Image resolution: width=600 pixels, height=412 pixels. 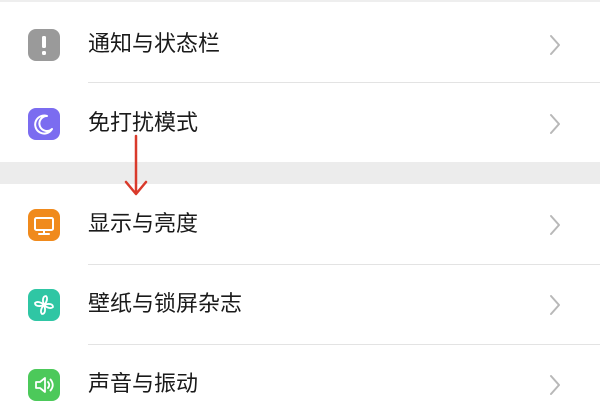 What do you see at coordinates (143, 384) in the screenshot?
I see `settings-item-label: 声音与振动` at bounding box center [143, 384].